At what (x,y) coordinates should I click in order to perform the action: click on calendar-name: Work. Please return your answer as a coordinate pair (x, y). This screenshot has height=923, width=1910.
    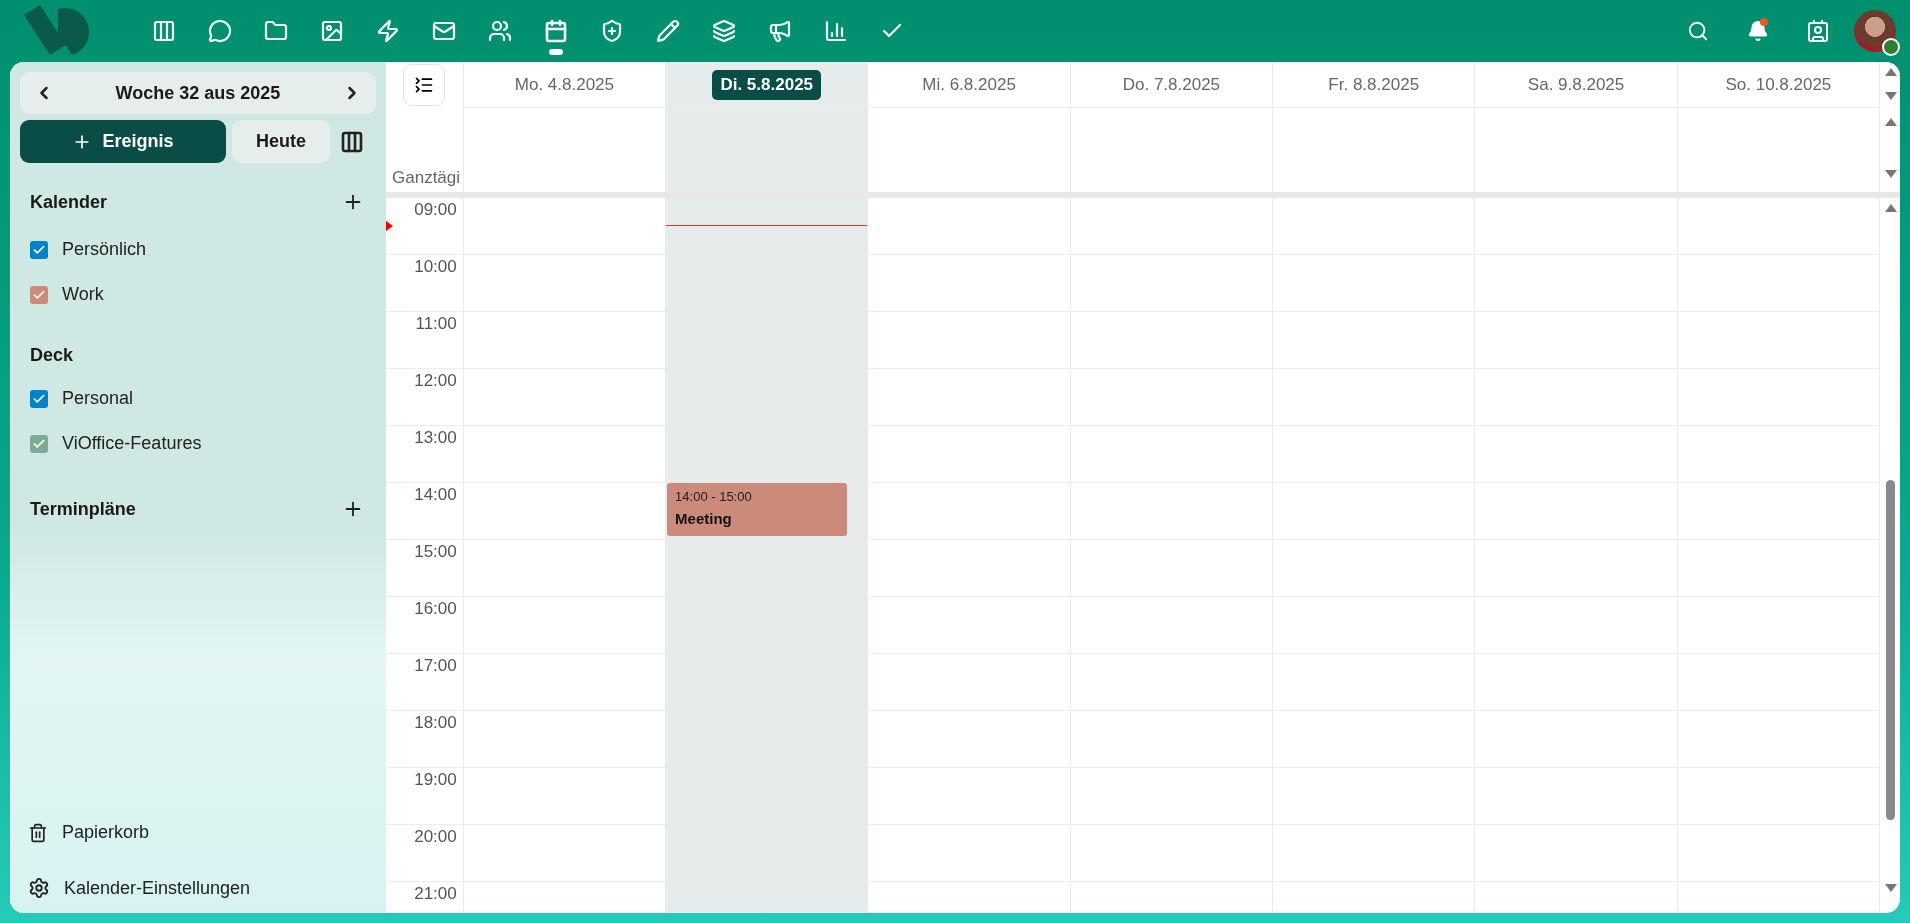
    Looking at the image, I should click on (83, 294).